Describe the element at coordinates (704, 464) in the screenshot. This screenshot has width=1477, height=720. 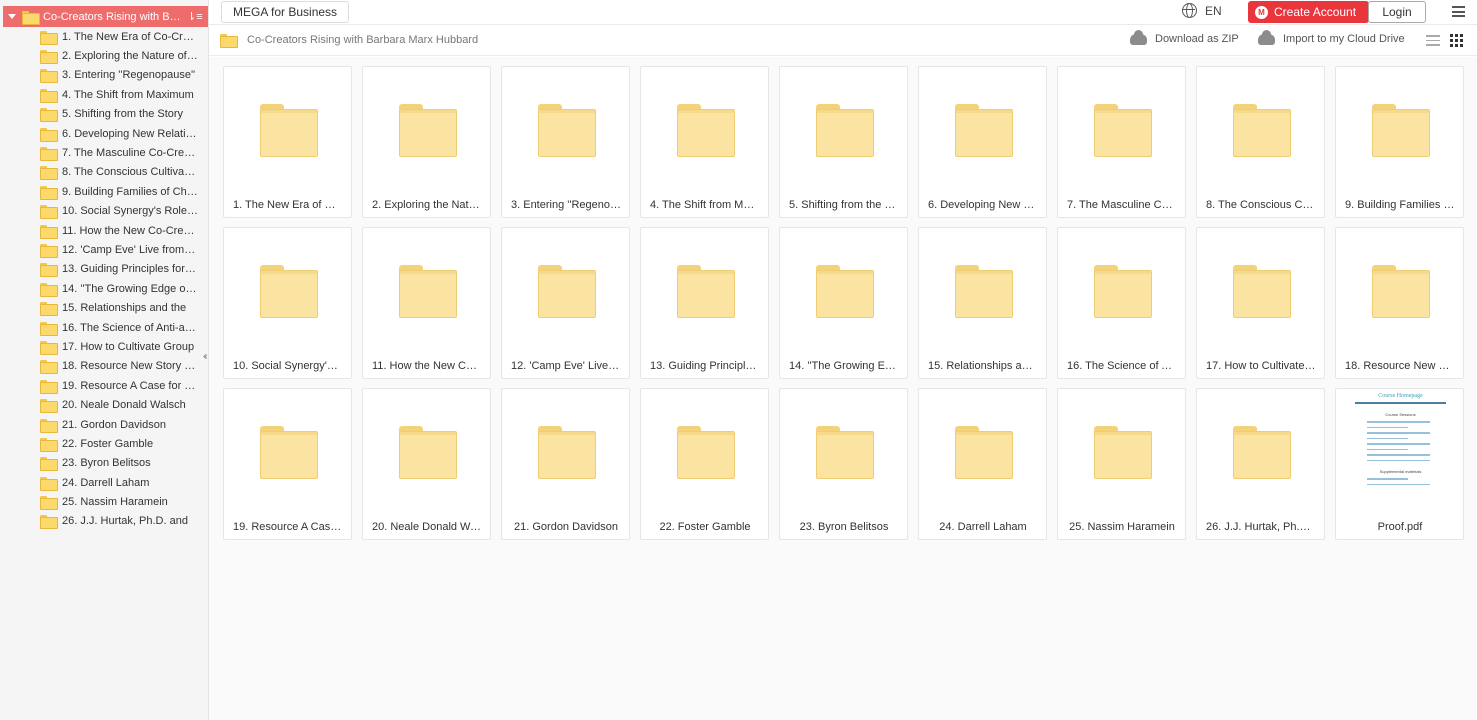
I see `folder-card: 22. Foster Gamble` at that location.